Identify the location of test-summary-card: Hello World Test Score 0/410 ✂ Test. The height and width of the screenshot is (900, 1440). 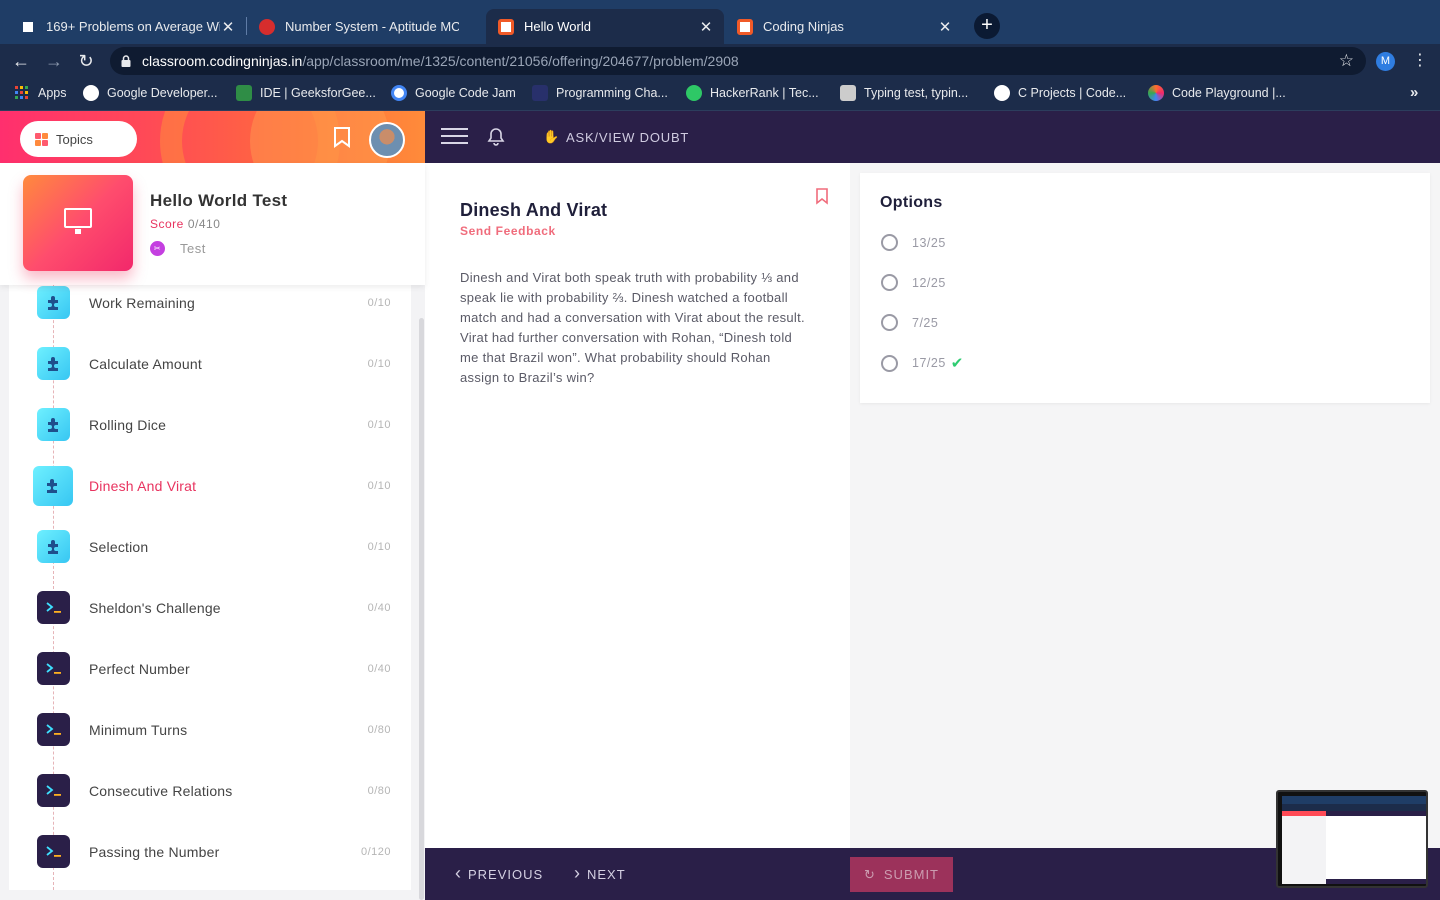
(212, 224).